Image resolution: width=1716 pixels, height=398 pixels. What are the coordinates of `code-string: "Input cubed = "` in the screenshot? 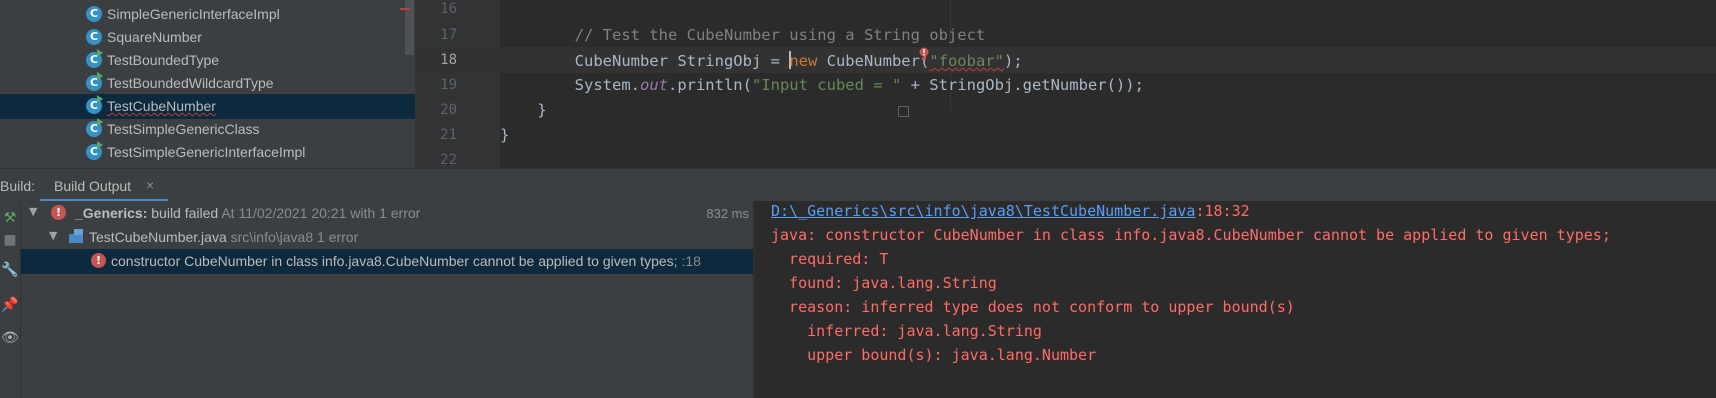 It's located at (826, 85).